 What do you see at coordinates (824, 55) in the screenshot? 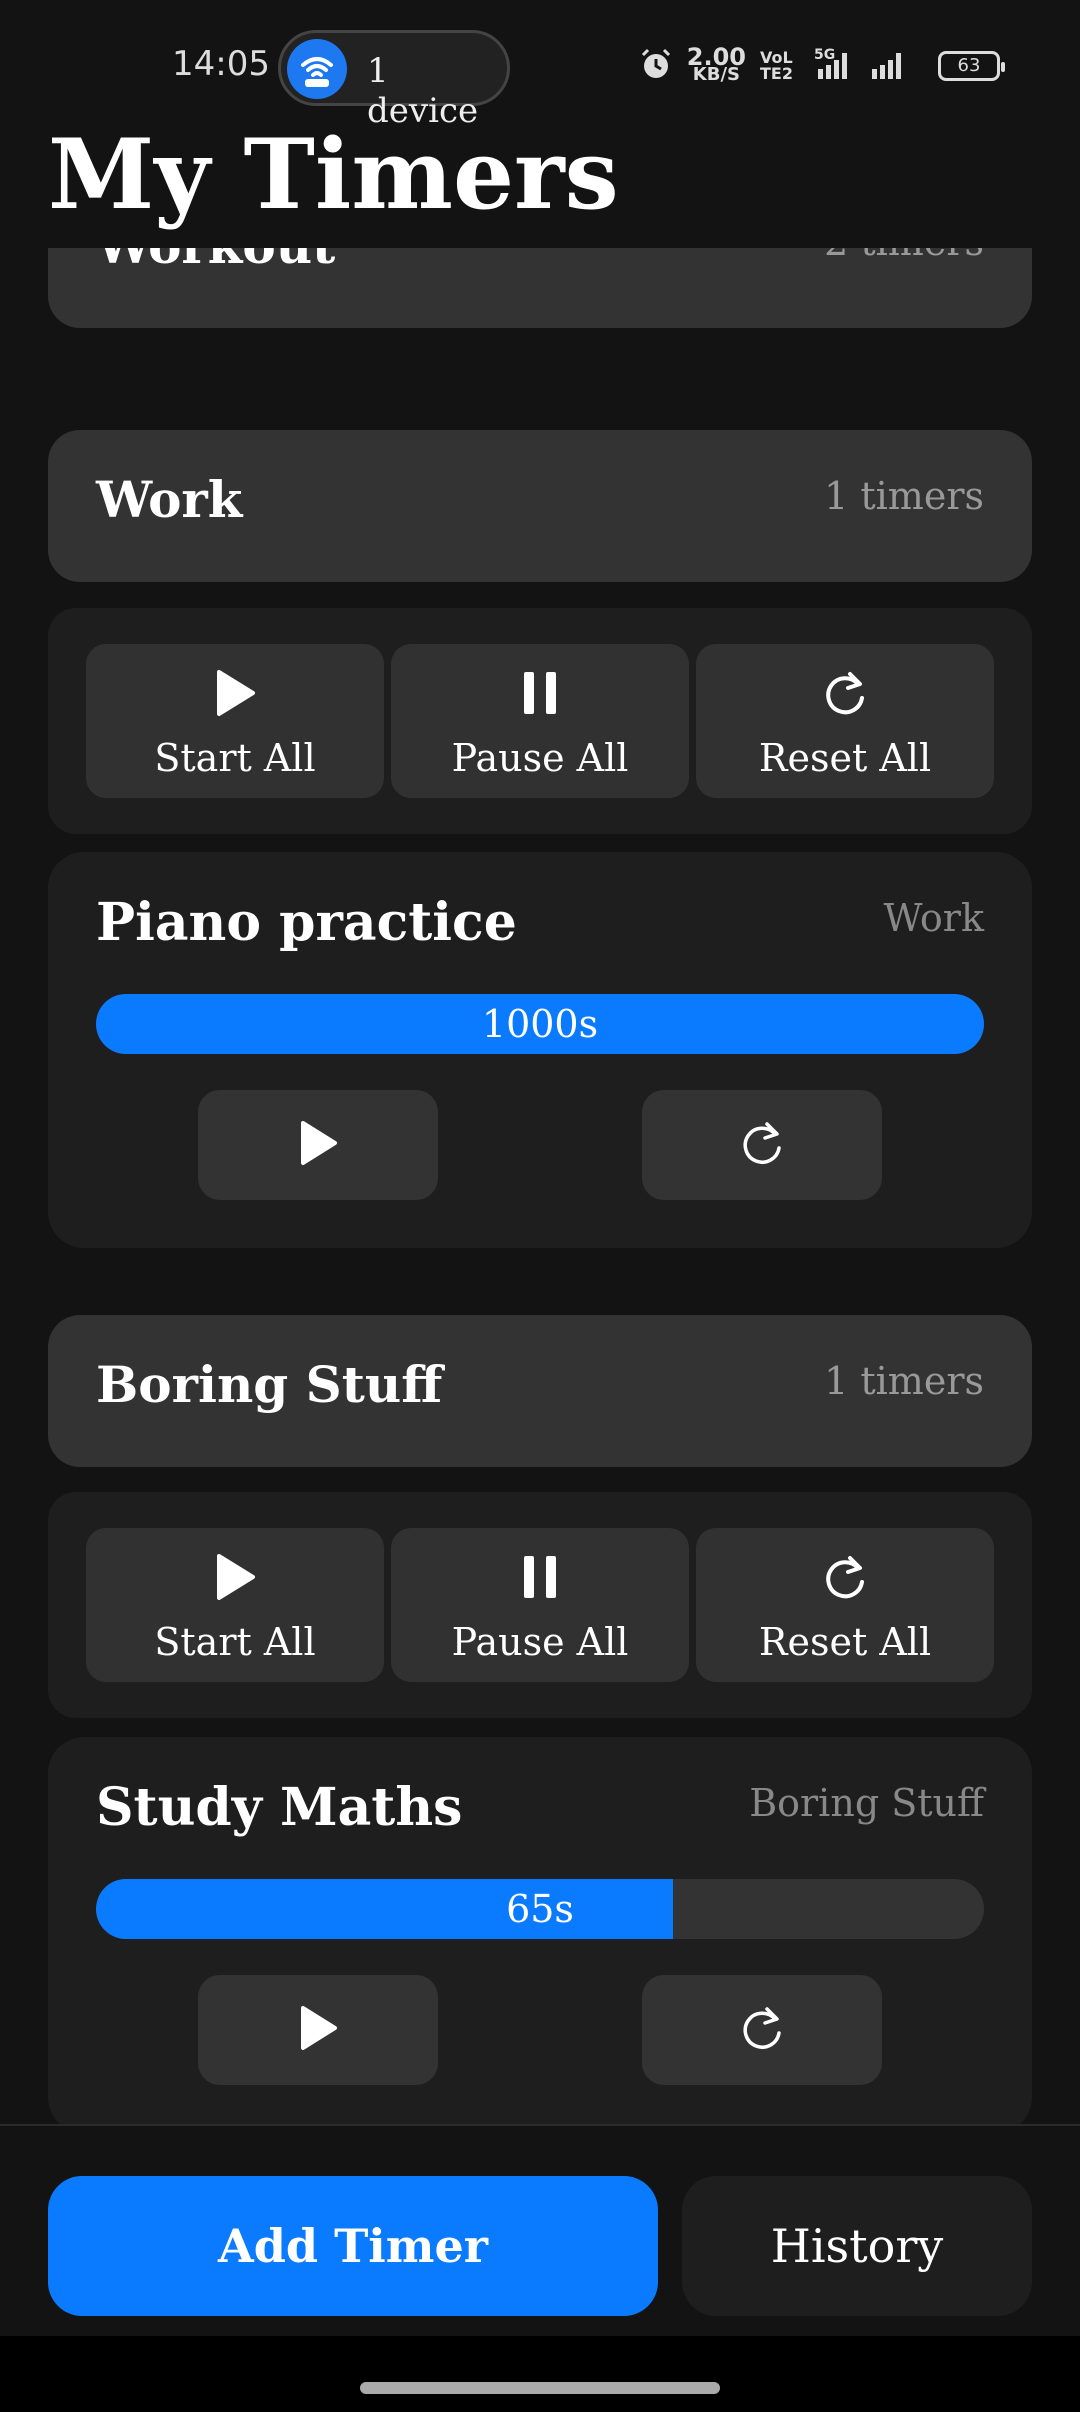
I see `network-type-label: 5G` at bounding box center [824, 55].